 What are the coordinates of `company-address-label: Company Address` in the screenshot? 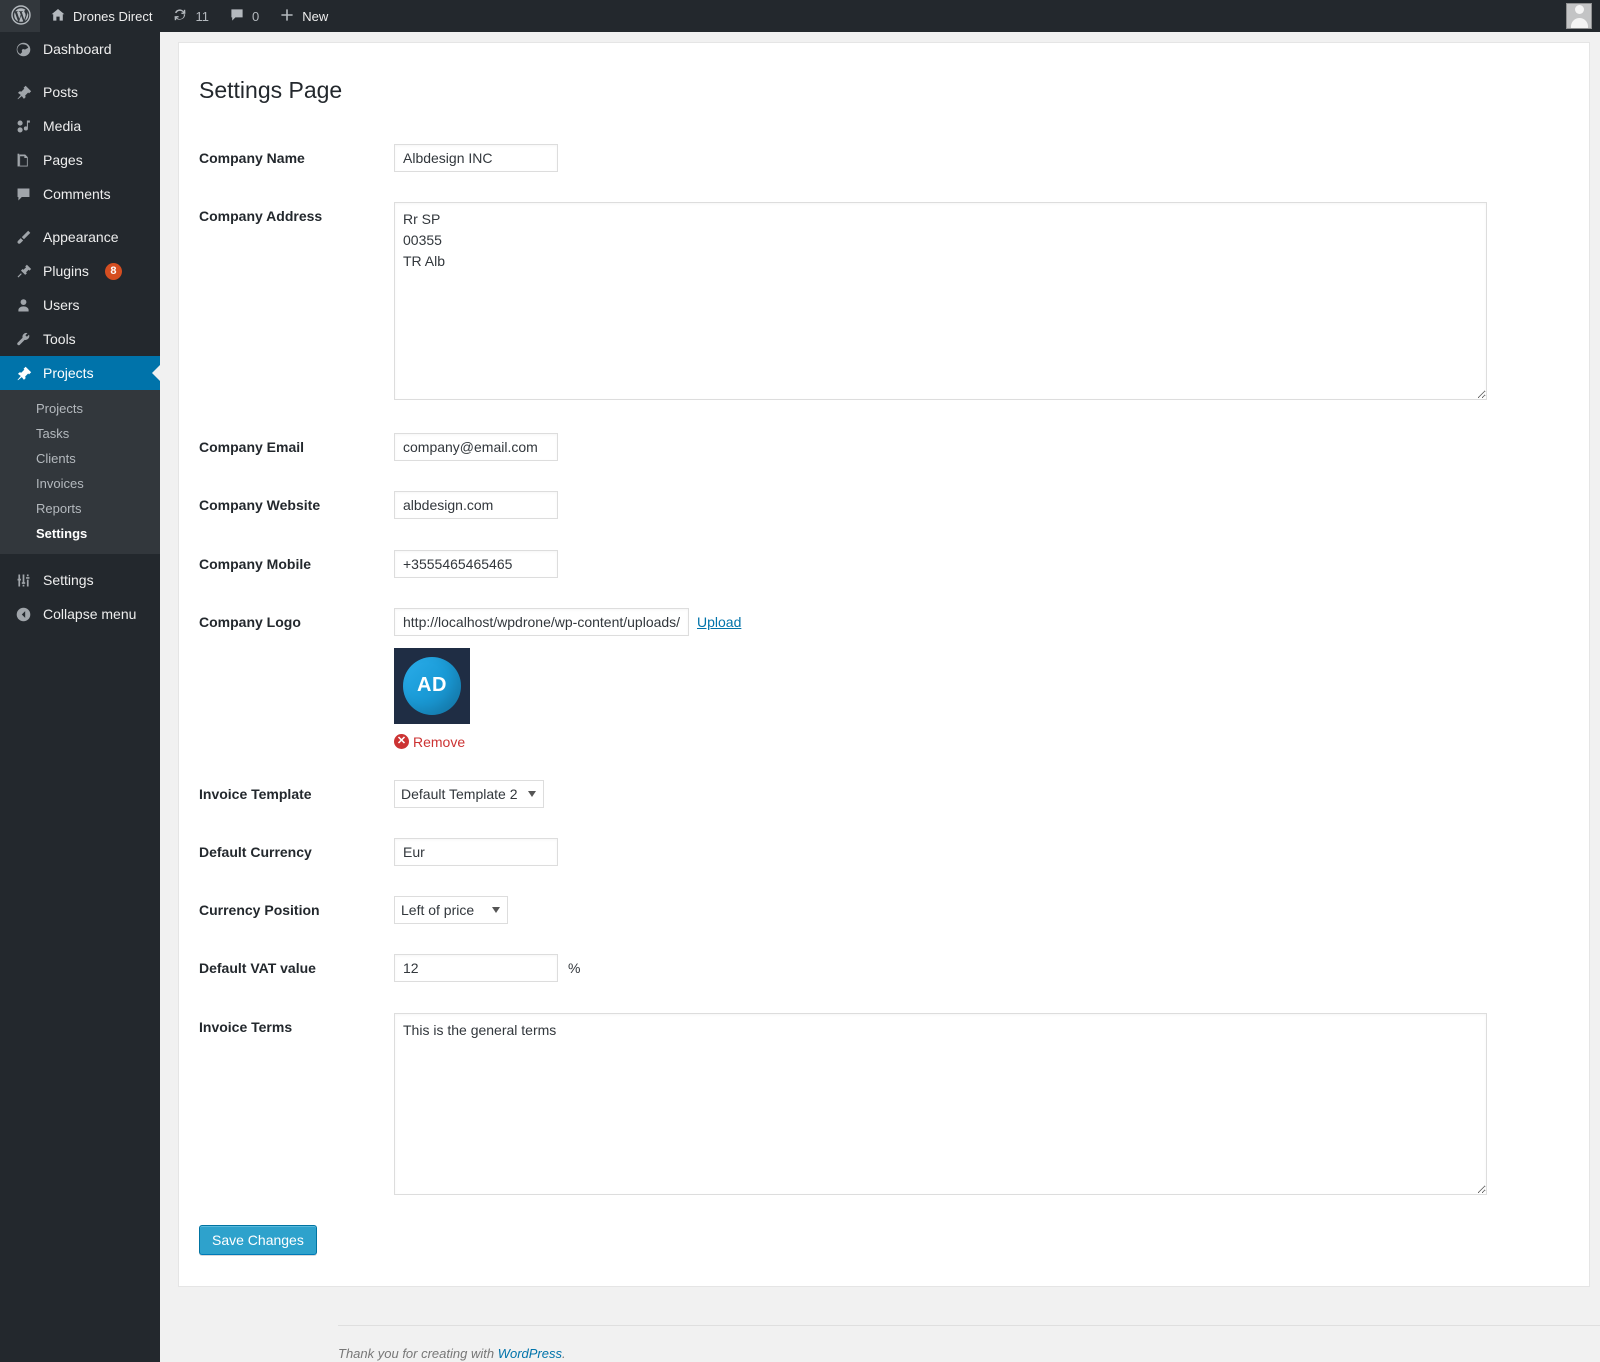 It's located at (261, 216).